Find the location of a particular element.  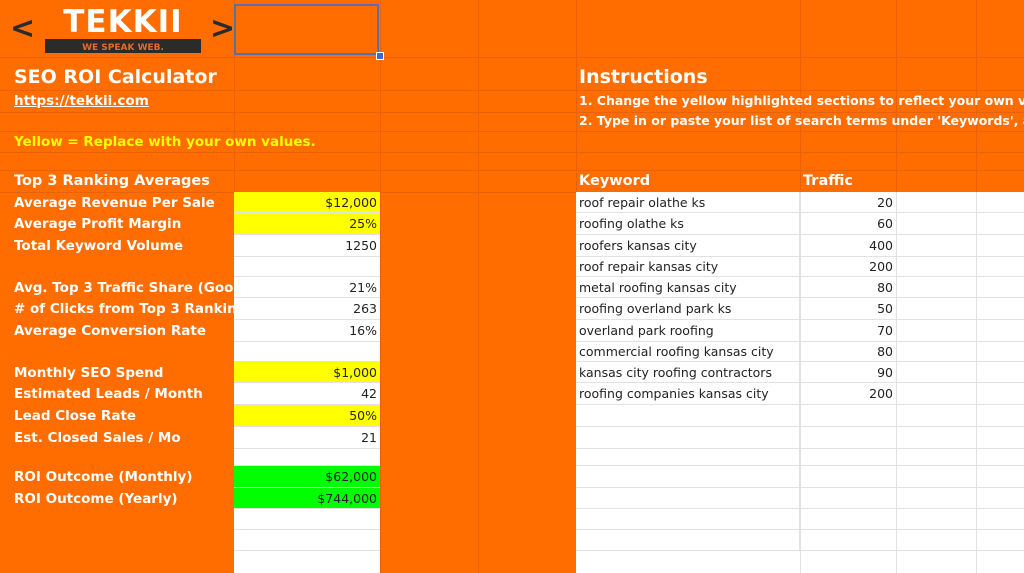

close-rate-input: 50% is located at coordinates (307, 416).